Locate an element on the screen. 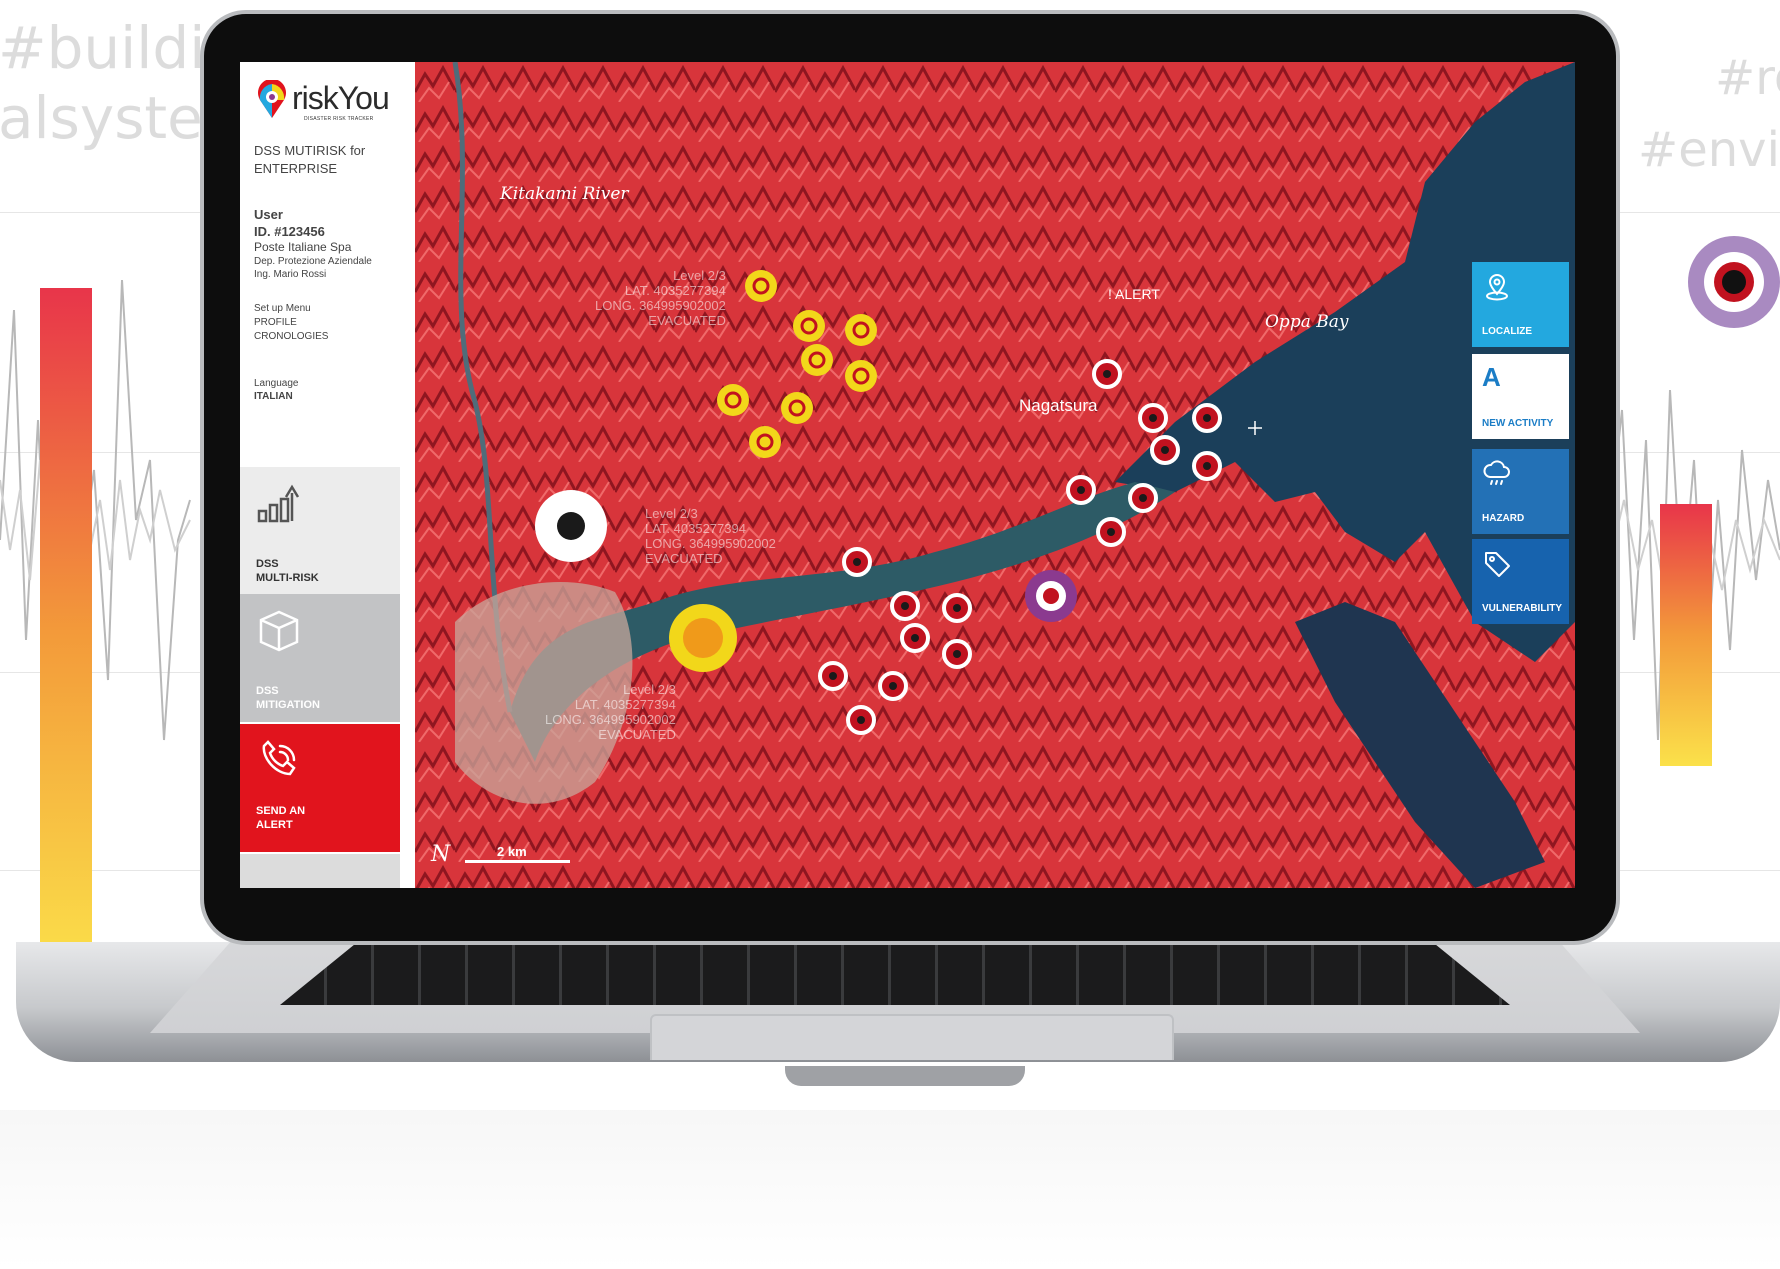 This screenshot has height=1269, width=1780. localize-label: LOCALIZE is located at coordinates (1507, 331).